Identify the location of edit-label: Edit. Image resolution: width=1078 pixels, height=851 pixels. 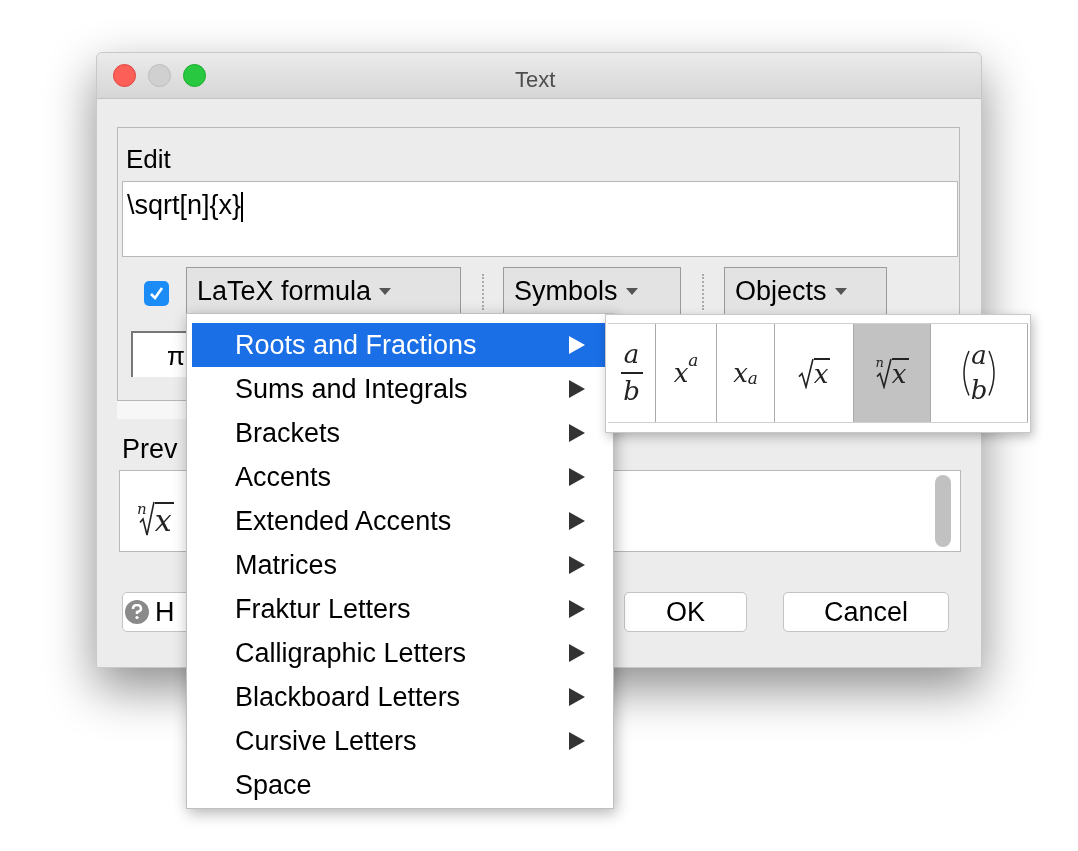
(148, 159).